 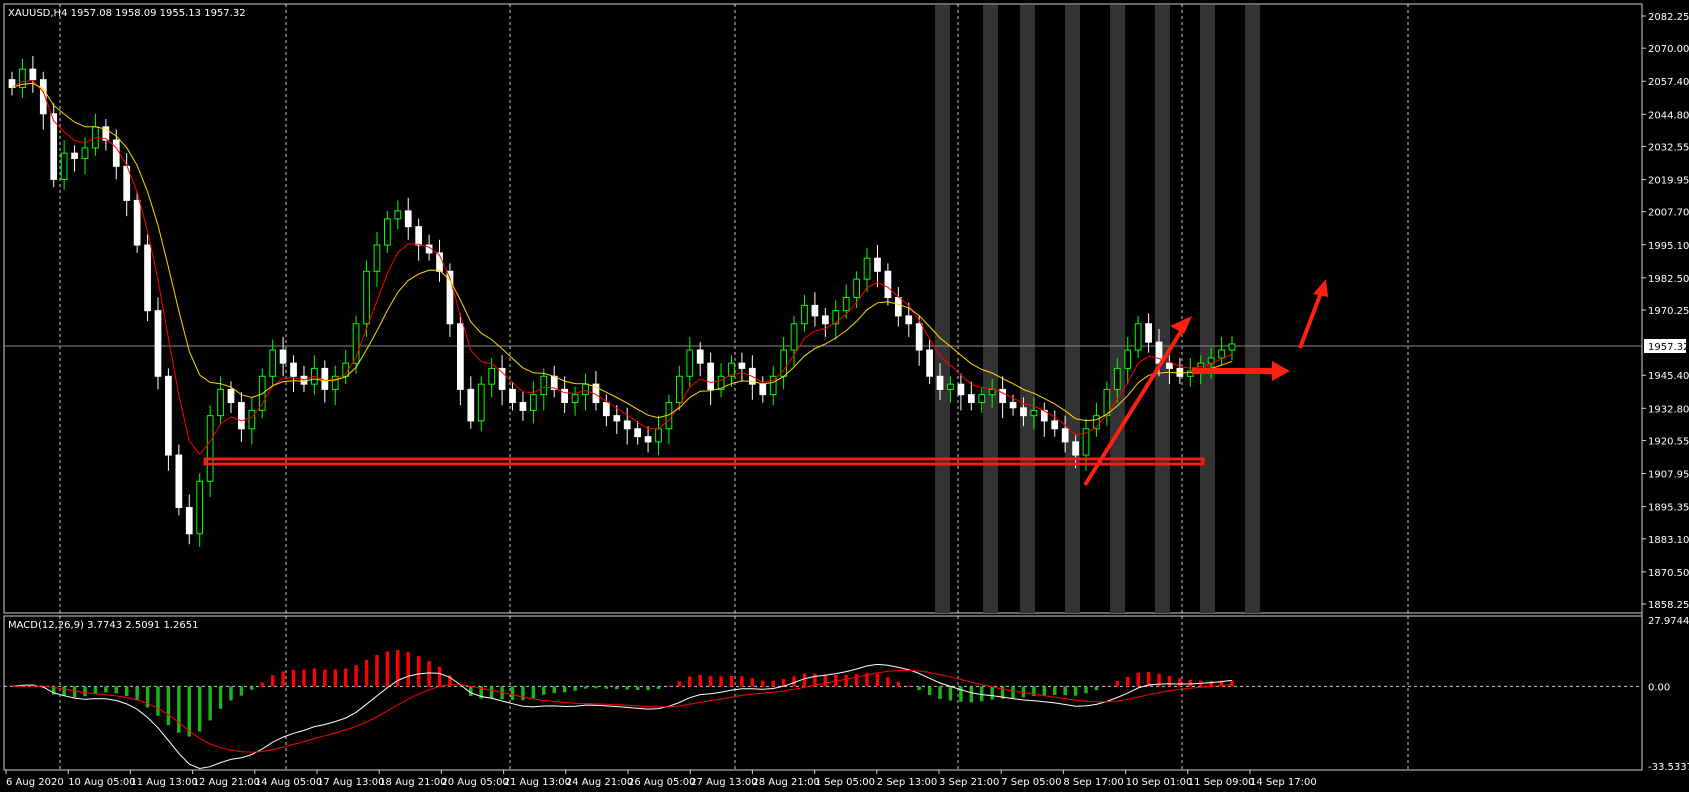 I want to click on support-line, so click(x=704, y=461).